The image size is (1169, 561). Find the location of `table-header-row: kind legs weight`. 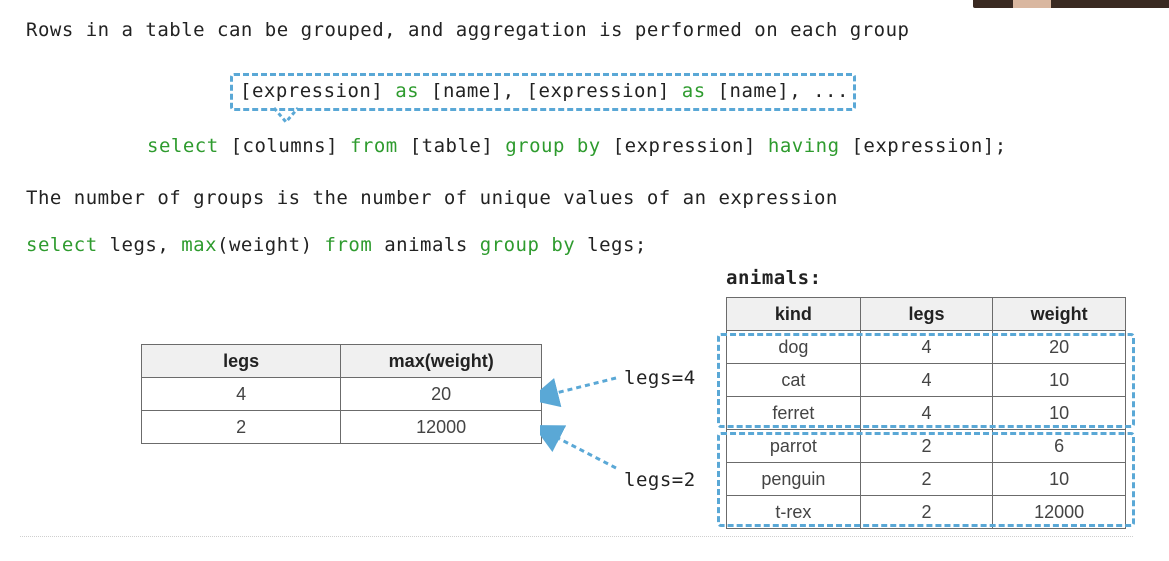

table-header-row: kind legs weight is located at coordinates (926, 314).